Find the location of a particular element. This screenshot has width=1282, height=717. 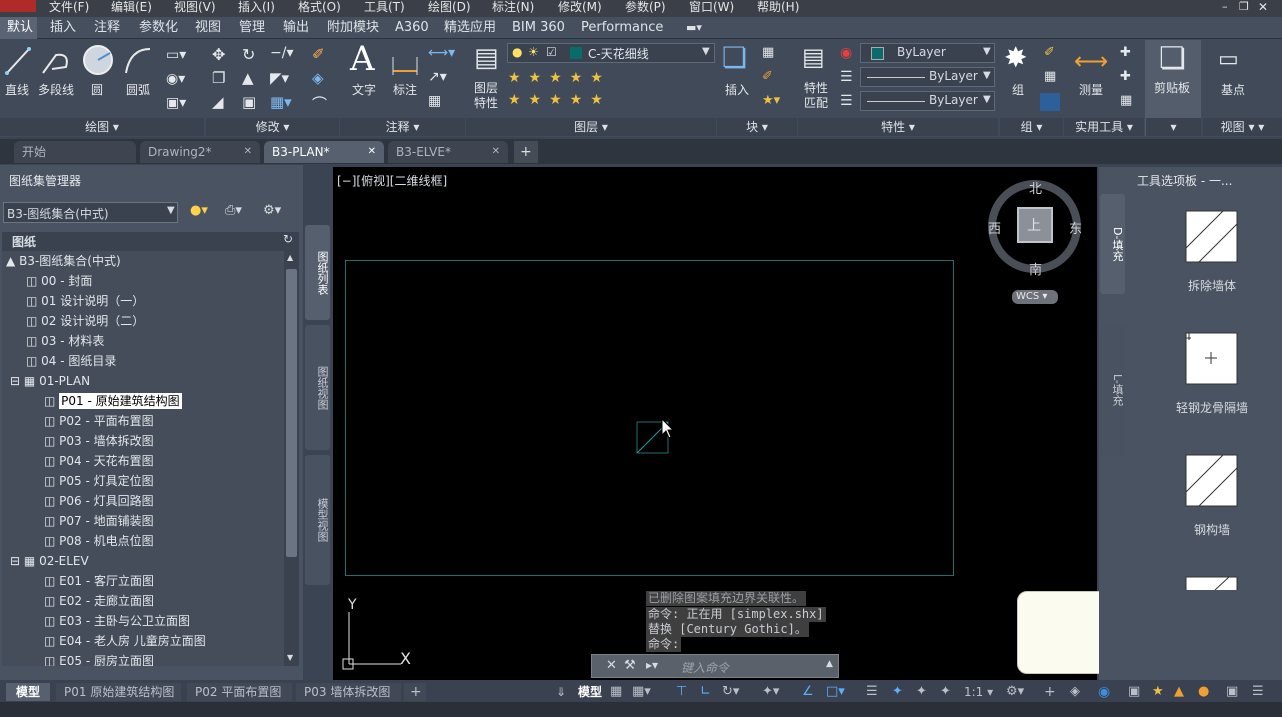

draw-panel-title: 绘图 ▾ is located at coordinates (102, 127).